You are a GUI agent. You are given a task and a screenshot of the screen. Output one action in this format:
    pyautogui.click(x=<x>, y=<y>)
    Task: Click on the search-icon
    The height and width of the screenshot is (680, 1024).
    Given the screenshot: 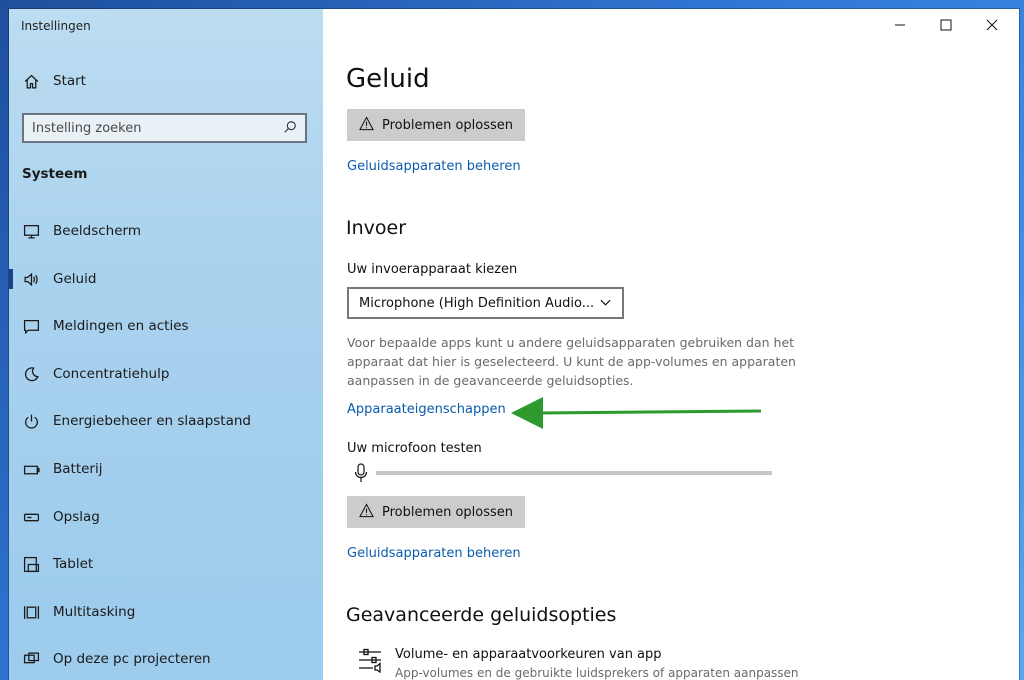 What is the action you would take?
    pyautogui.click(x=290, y=128)
    